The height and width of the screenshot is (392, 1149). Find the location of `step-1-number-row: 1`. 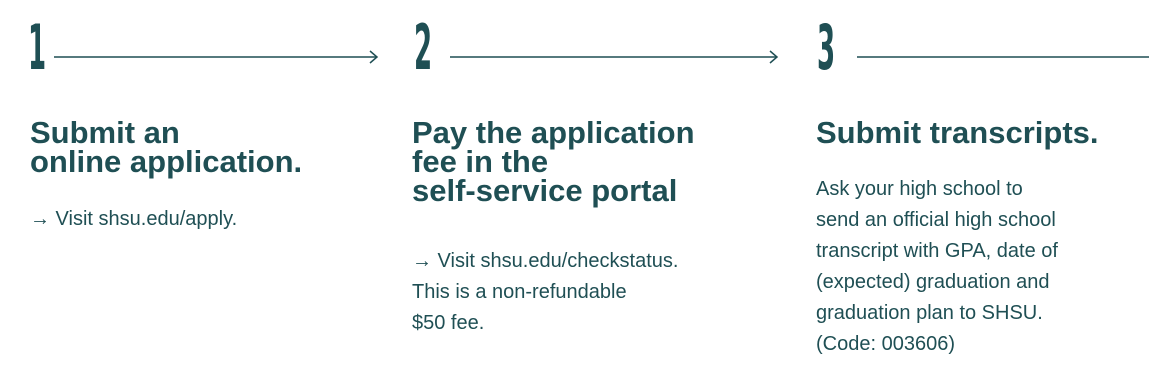

step-1-number-row: 1 is located at coordinates (195, 48).